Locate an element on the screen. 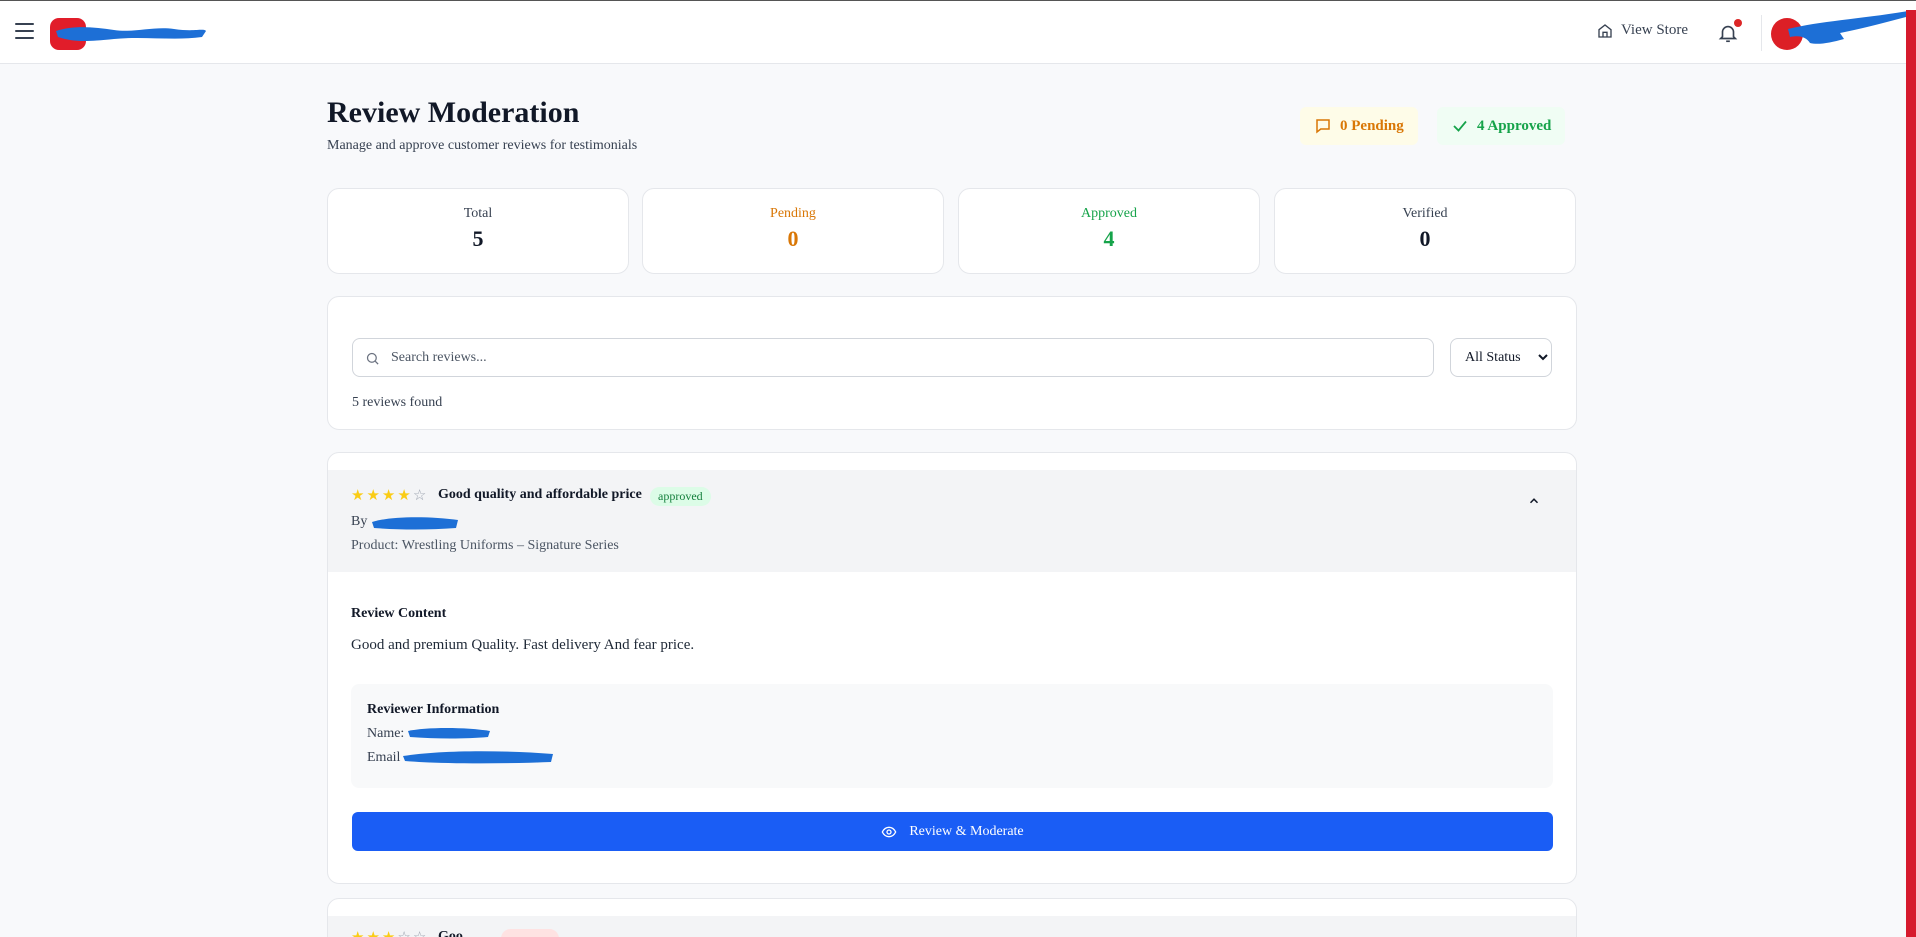 The width and height of the screenshot is (1916, 937). stat-card-approved: Approved 4 is located at coordinates (1109, 231).